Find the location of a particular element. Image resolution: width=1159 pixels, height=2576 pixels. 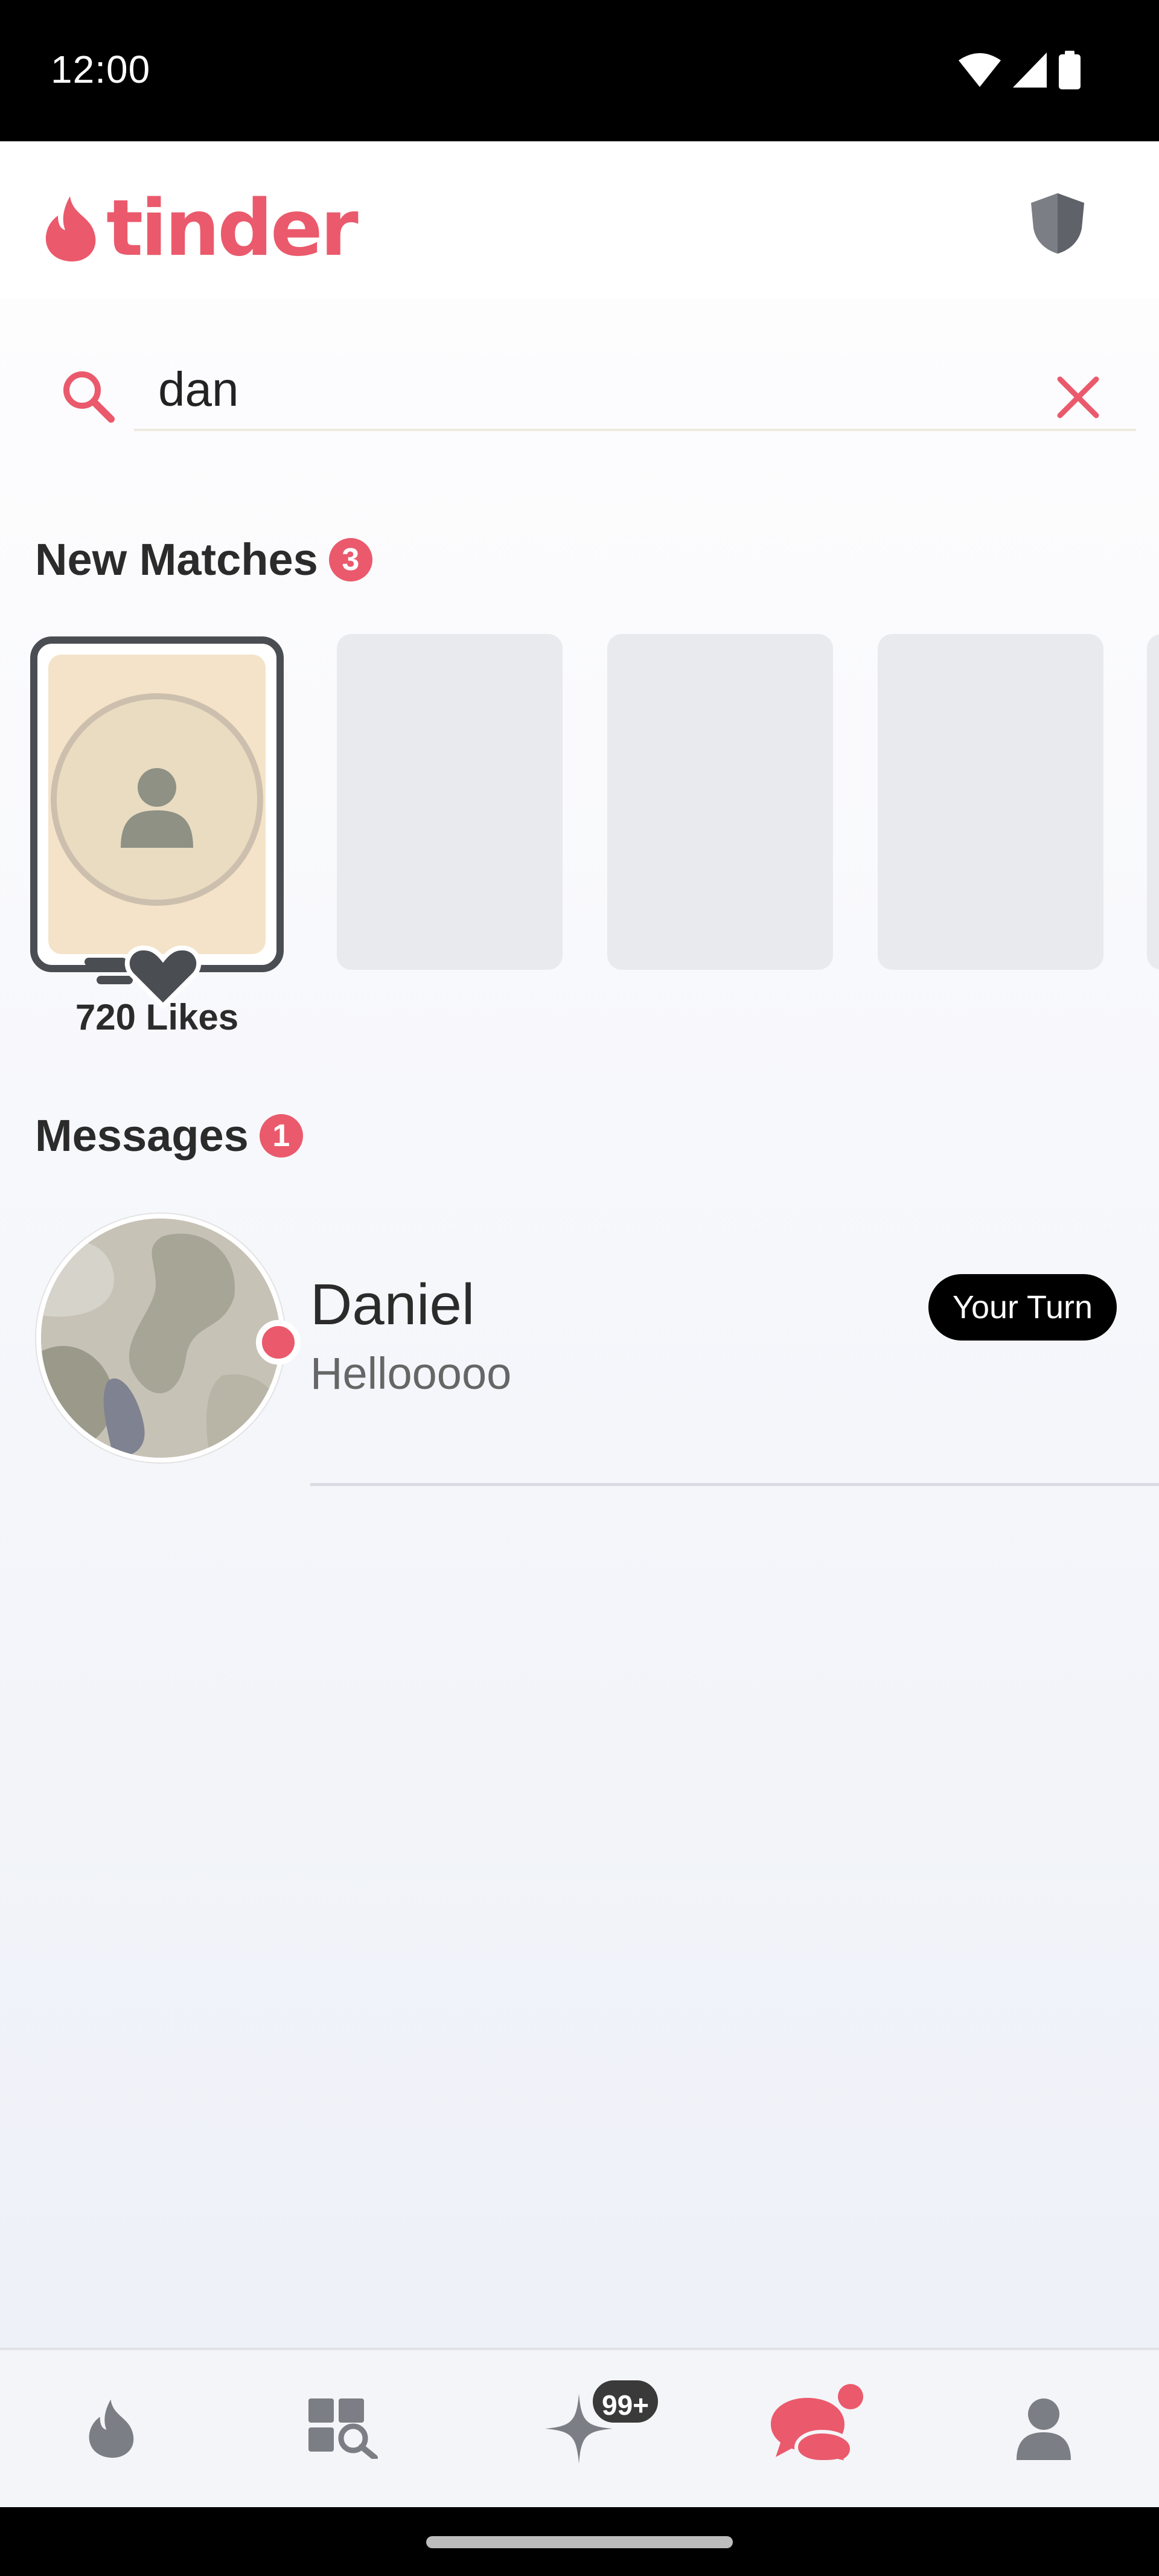

messages-heading: Messages 1 is located at coordinates (169, 1135).